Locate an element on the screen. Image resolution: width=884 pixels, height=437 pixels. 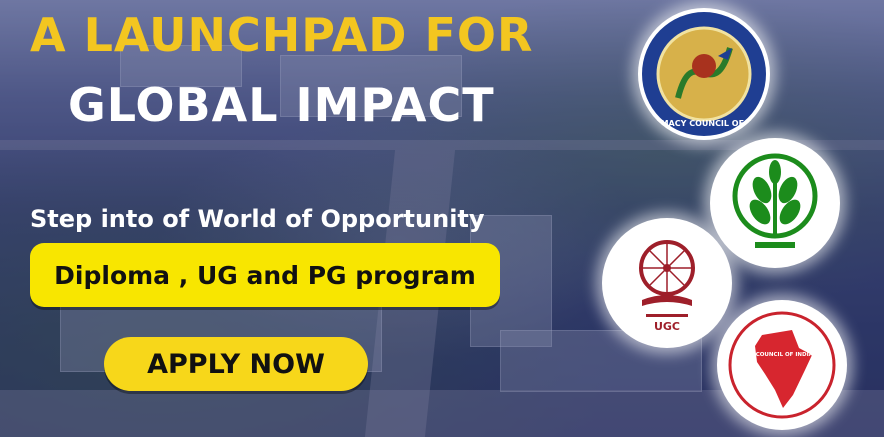
programs-label: Diploma , UG and PG program is located at coordinates (265, 275).